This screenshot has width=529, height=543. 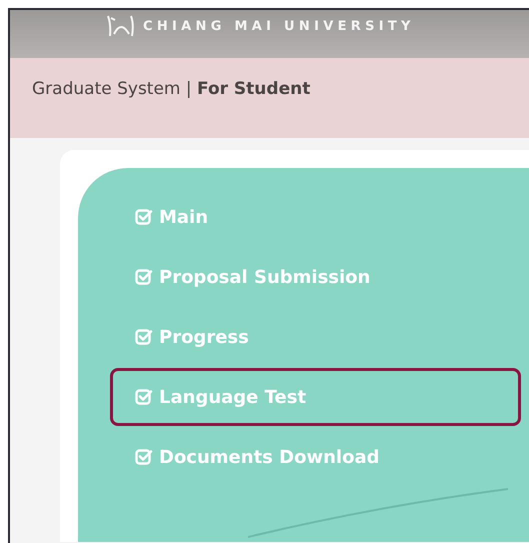 I want to click on menu-item: Proposal Submission, so click(x=315, y=277).